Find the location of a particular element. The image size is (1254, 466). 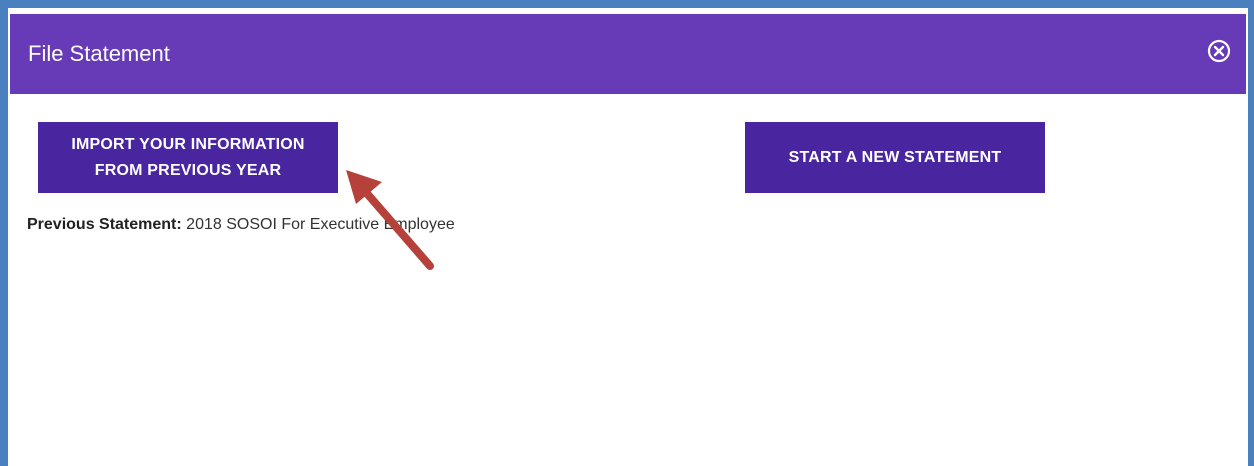

previous-statement-value: 2018 SOSOI For Executive Employee is located at coordinates (320, 224).